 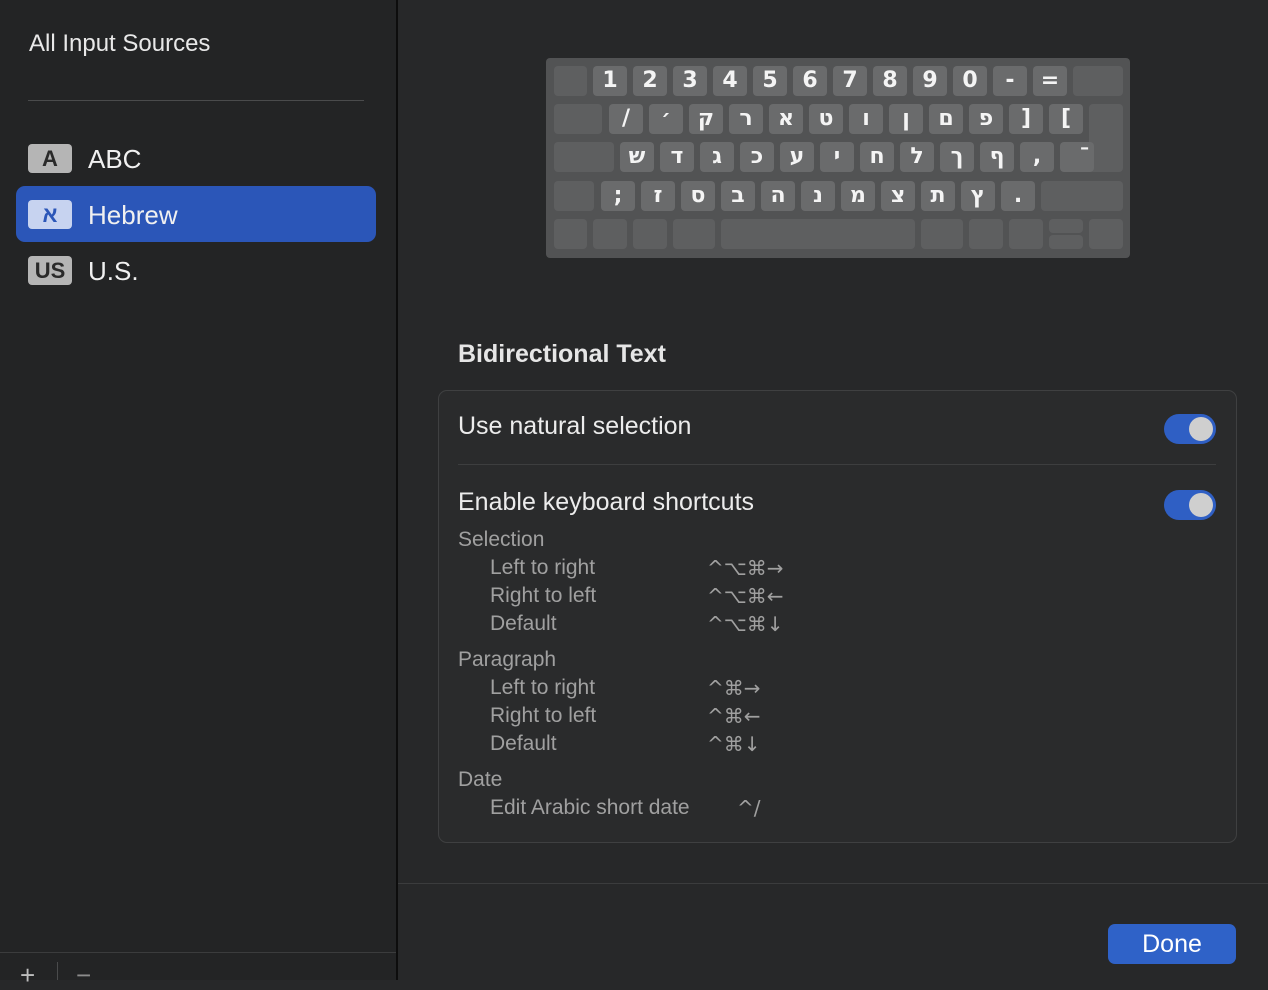 I want to click on key: ., so click(x=1018, y=196).